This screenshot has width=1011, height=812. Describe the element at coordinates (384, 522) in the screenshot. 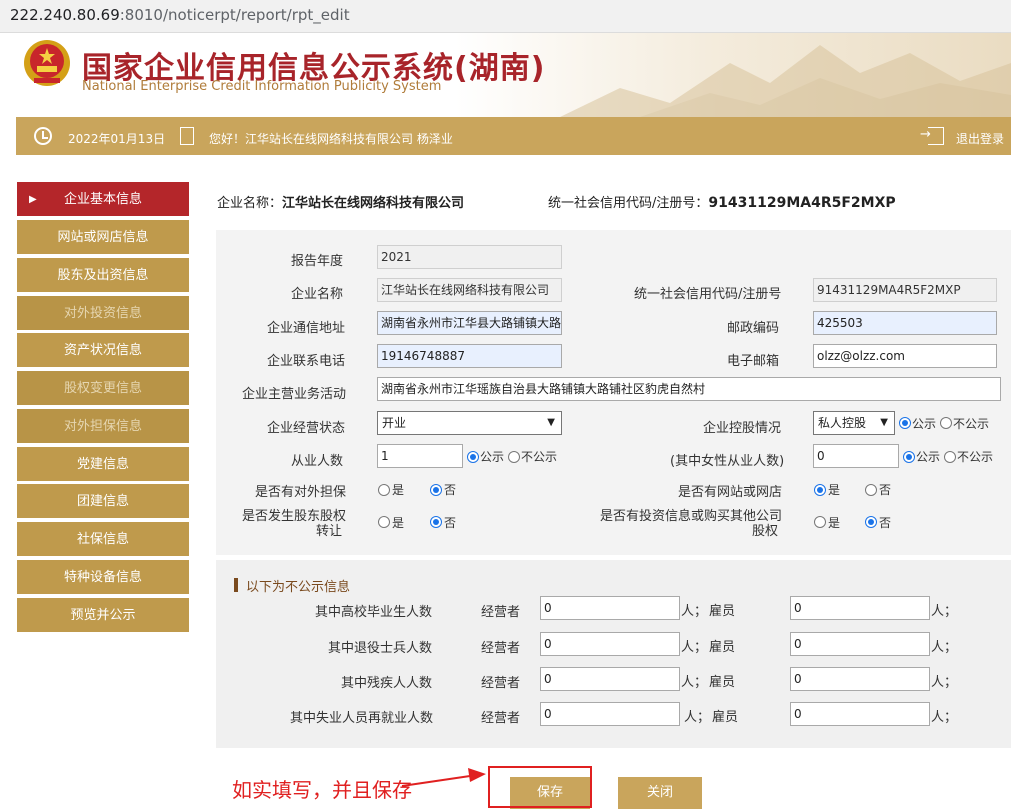

I see `transfer-yes-radio` at that location.